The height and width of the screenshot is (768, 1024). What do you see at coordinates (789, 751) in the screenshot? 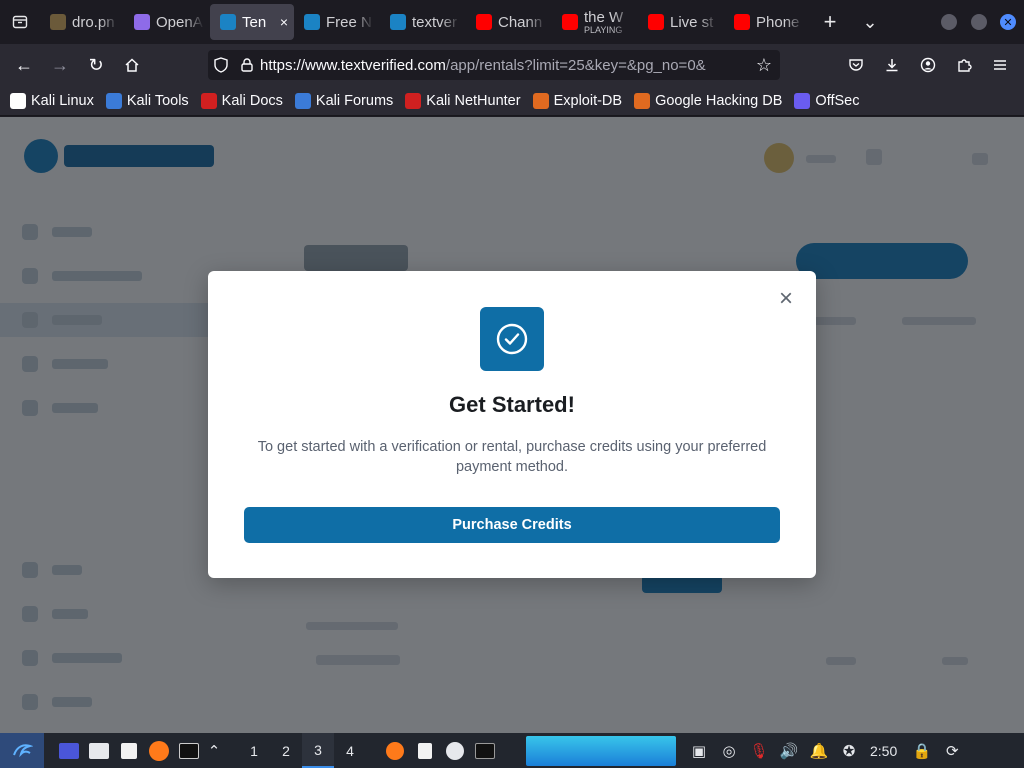
I see `volume-icon: 🔊` at bounding box center [789, 751].